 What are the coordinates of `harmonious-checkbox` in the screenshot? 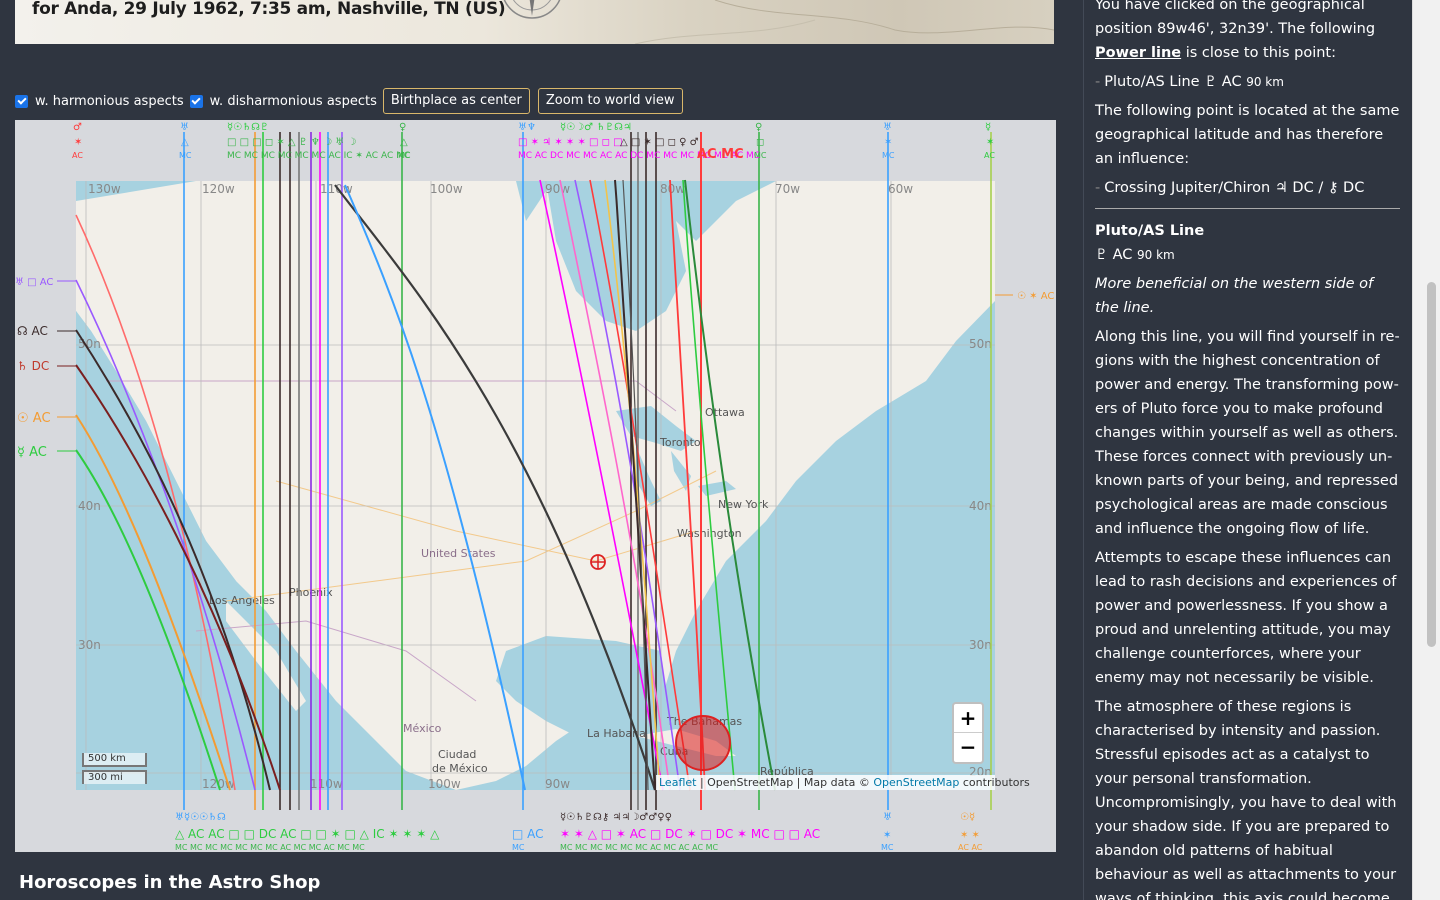 It's located at (21, 101).